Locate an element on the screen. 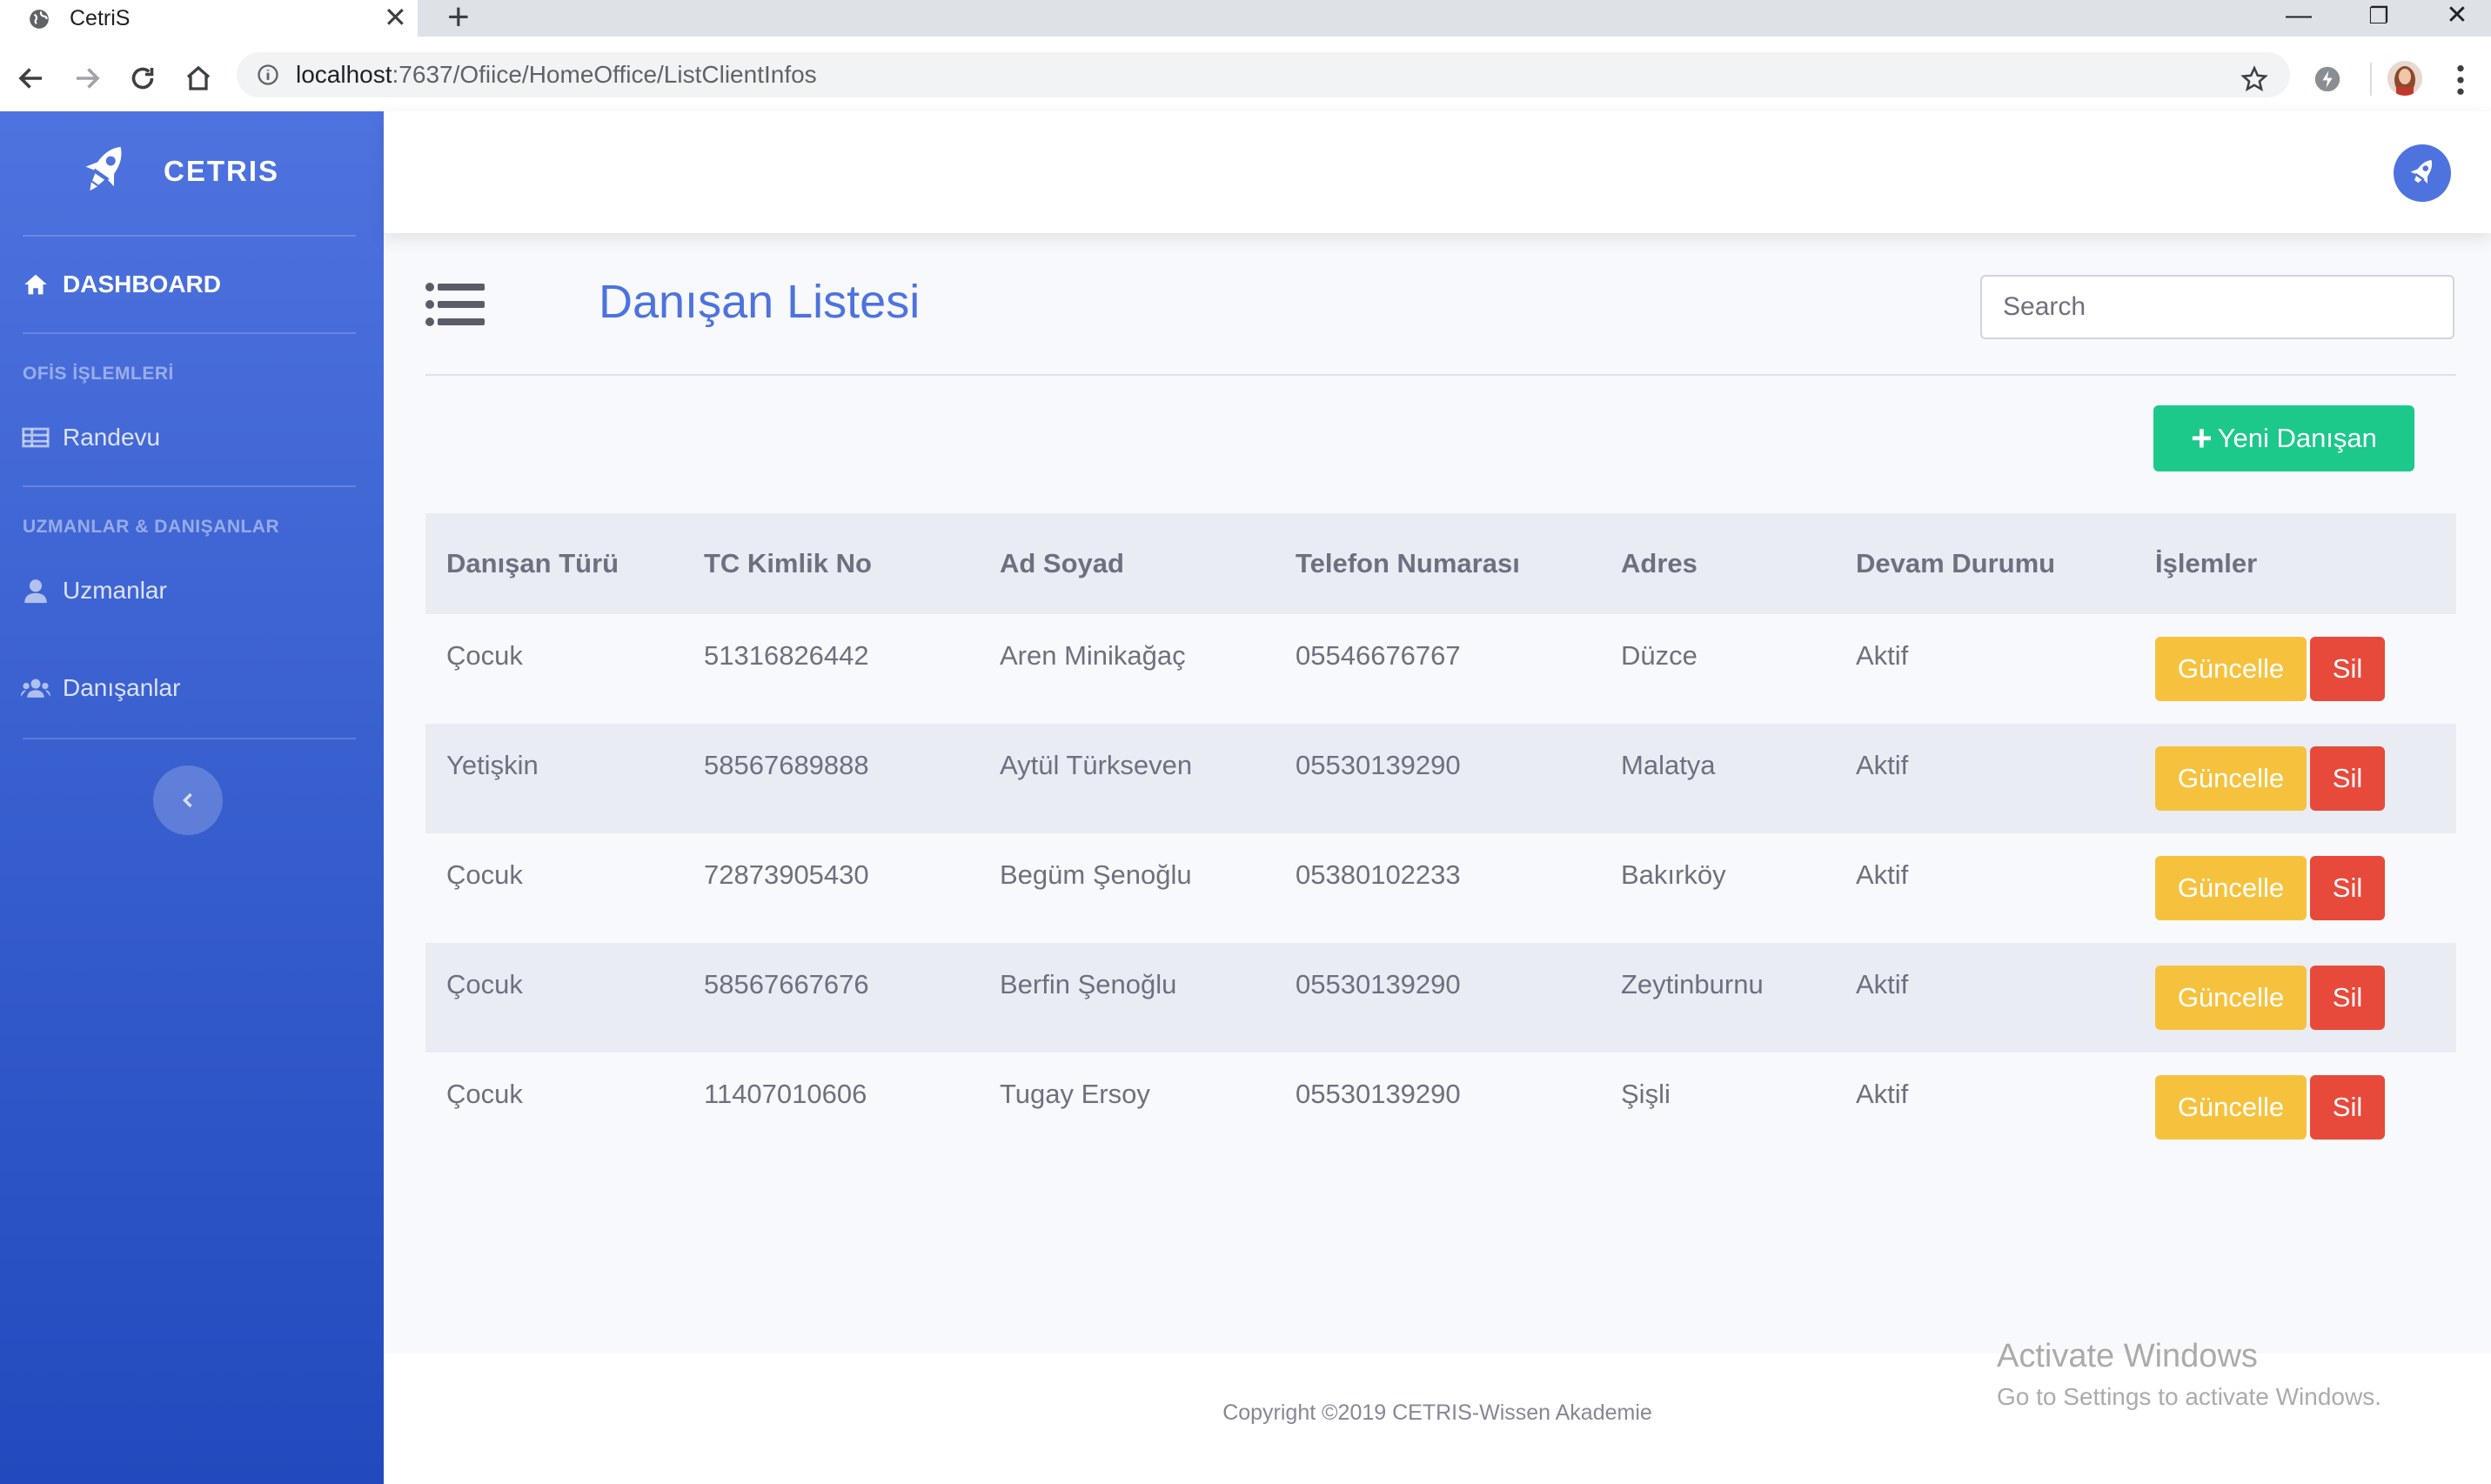 The height and width of the screenshot is (1484, 2491). users-icon is located at coordinates (35, 688).